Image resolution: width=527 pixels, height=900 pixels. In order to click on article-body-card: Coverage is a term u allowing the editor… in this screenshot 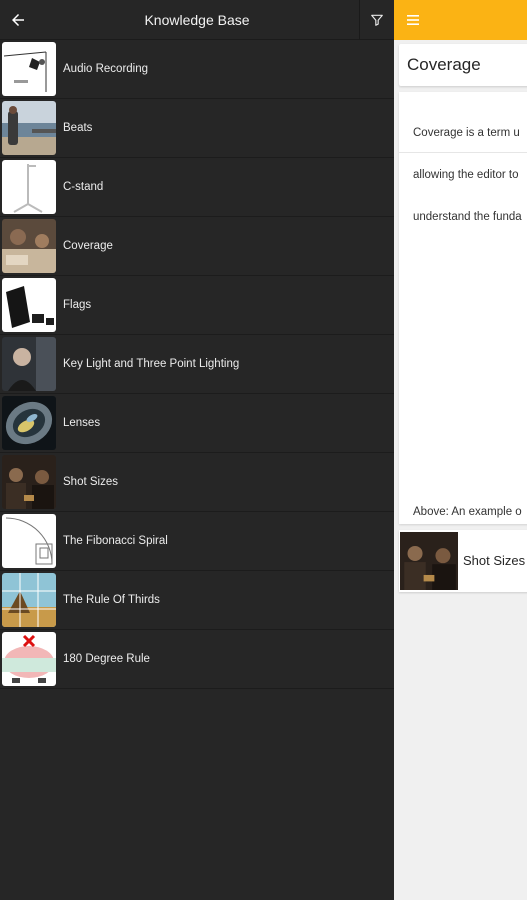, I will do `click(463, 308)`.